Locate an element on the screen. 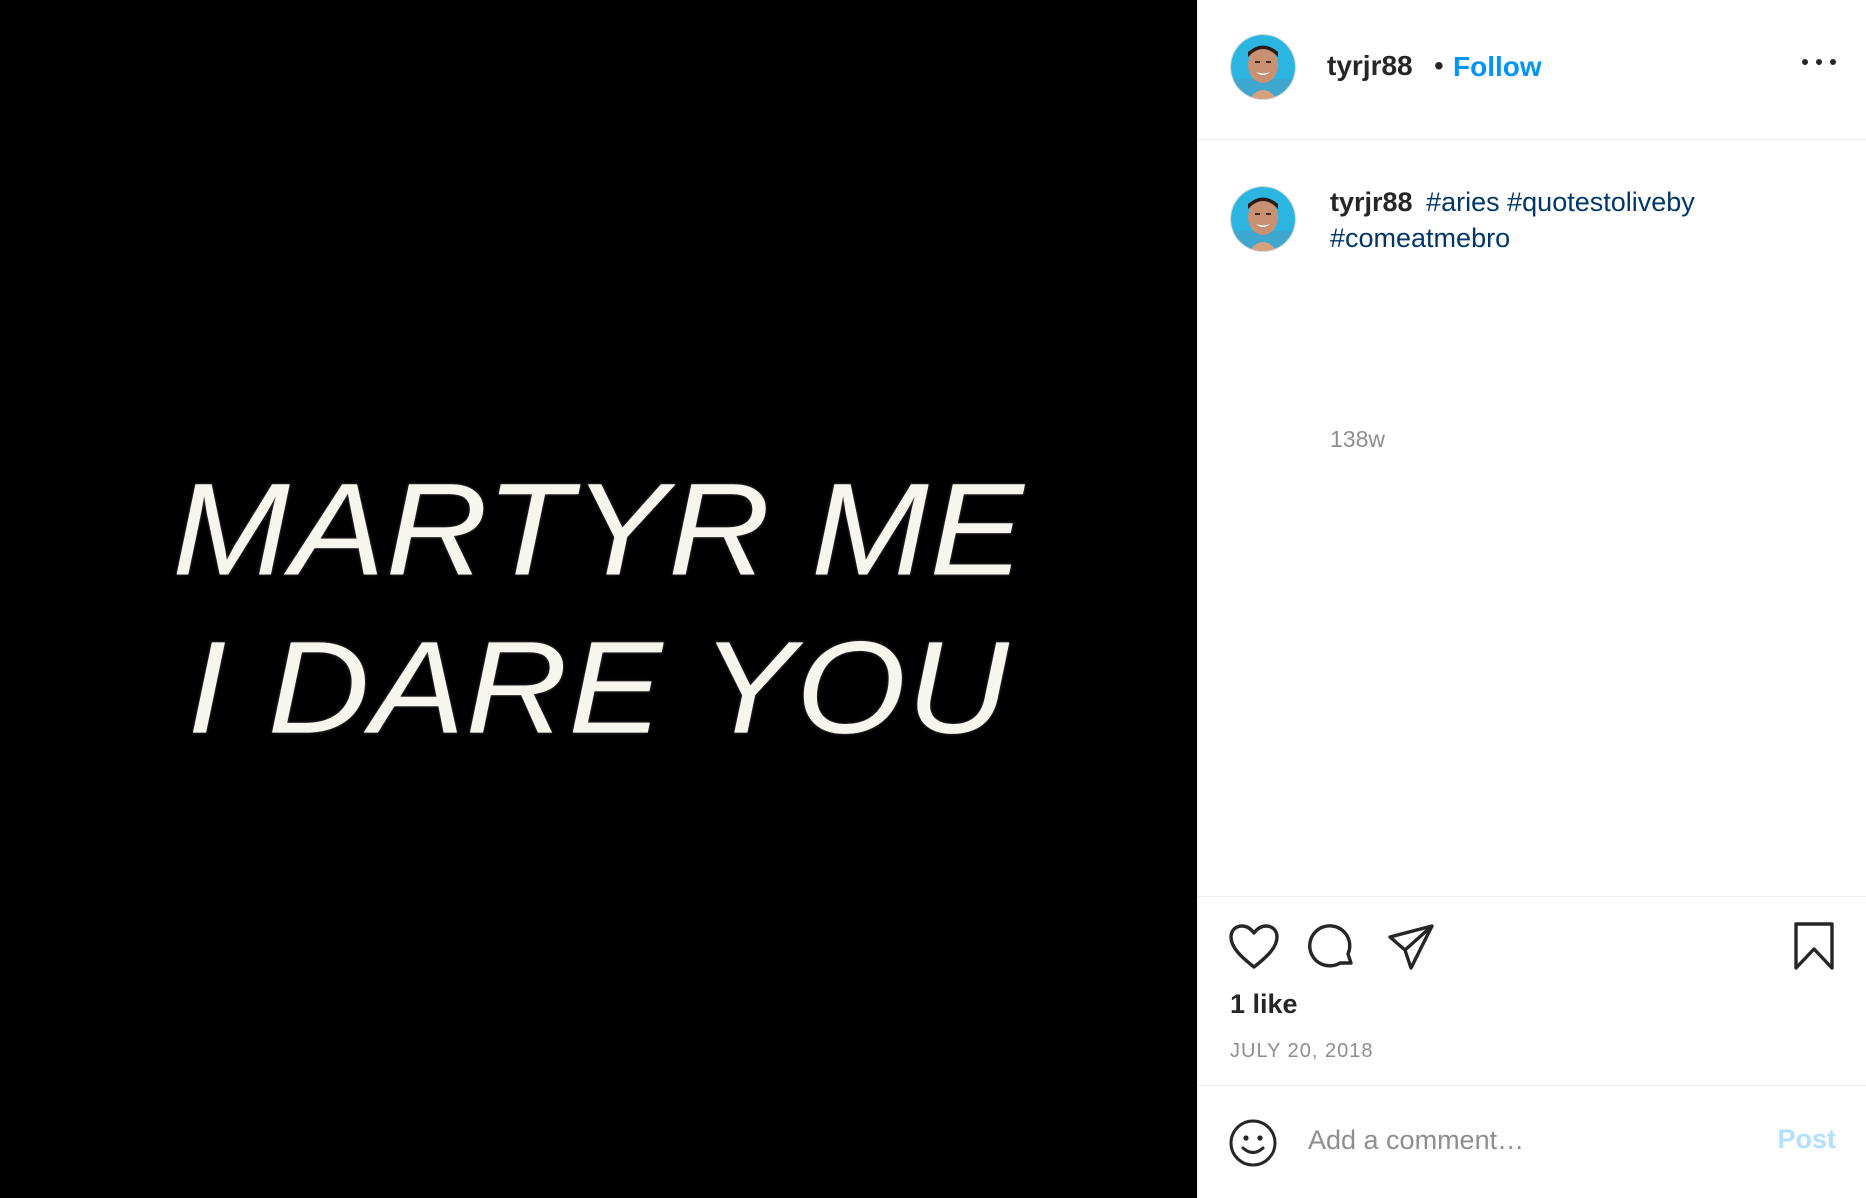 This screenshot has width=1866, height=1198. like-count: 1 like is located at coordinates (1264, 1004).